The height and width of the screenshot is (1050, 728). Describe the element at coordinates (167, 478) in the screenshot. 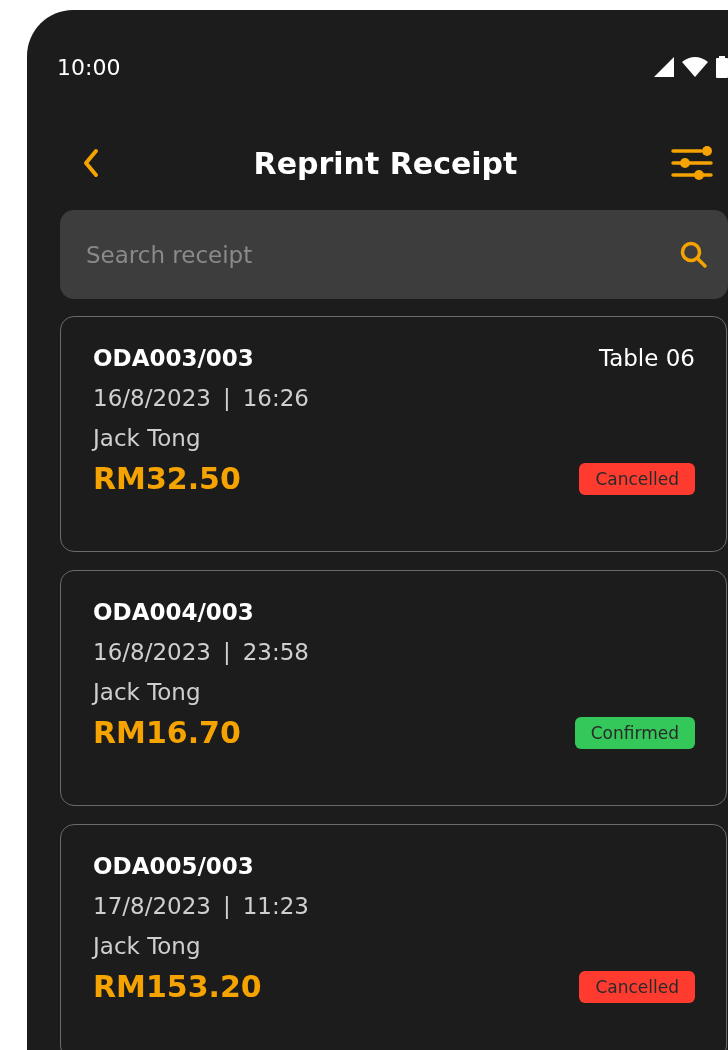

I see `order-amount: RM32.50` at that location.